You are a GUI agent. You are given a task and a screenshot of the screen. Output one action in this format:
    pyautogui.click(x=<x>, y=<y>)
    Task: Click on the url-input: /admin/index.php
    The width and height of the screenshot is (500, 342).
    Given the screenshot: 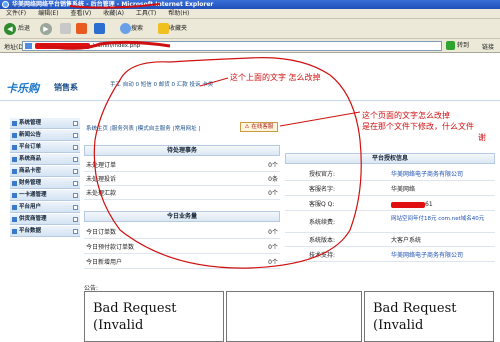 What is the action you would take?
    pyautogui.click(x=232, y=46)
    